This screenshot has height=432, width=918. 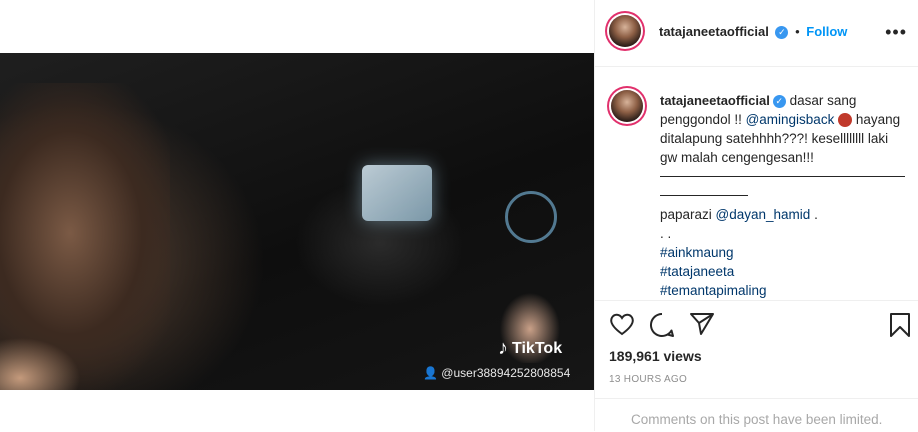 What do you see at coordinates (503, 348) in the screenshot?
I see `tiktok-icon: ♪` at bounding box center [503, 348].